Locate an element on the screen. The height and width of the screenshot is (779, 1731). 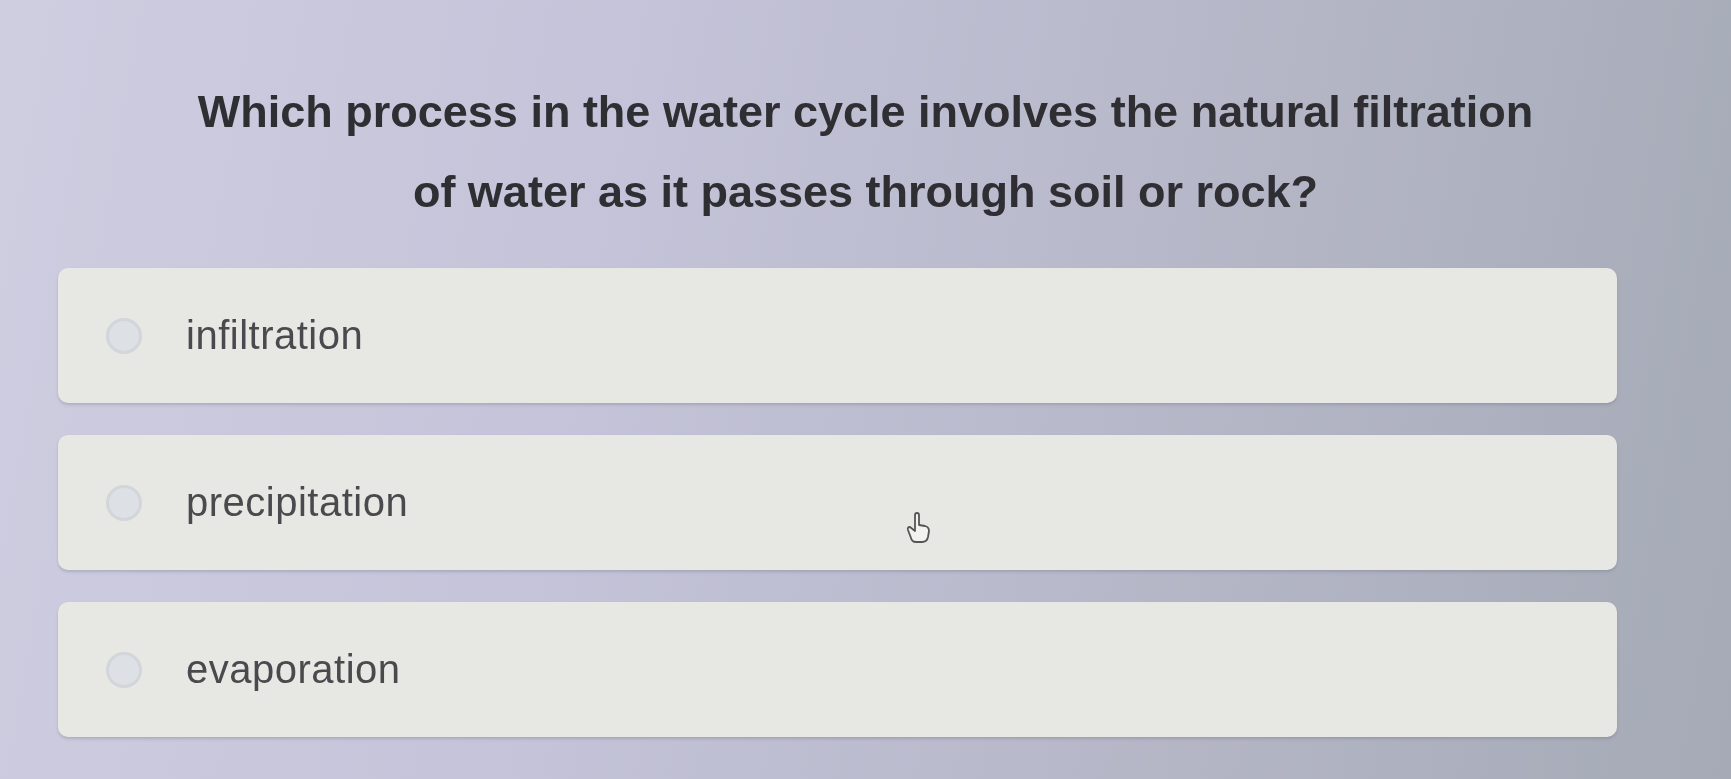
pointer-cursor-icon is located at coordinates (919, 528).